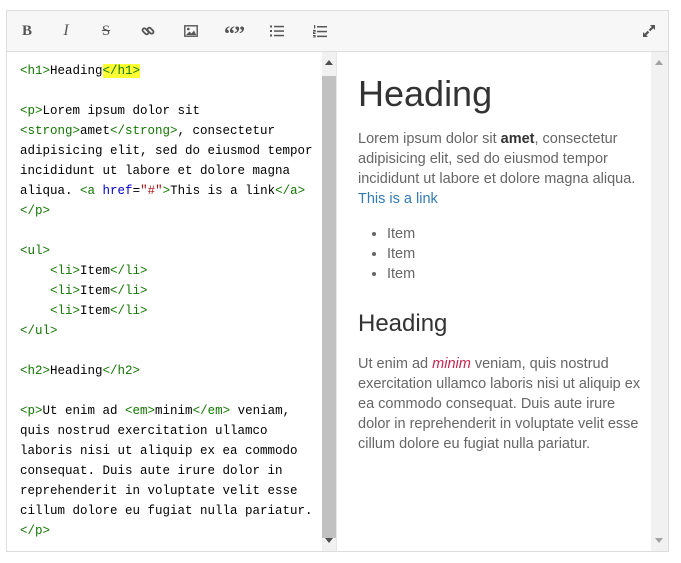  I want to click on code-scrollbar, so click(329, 301).